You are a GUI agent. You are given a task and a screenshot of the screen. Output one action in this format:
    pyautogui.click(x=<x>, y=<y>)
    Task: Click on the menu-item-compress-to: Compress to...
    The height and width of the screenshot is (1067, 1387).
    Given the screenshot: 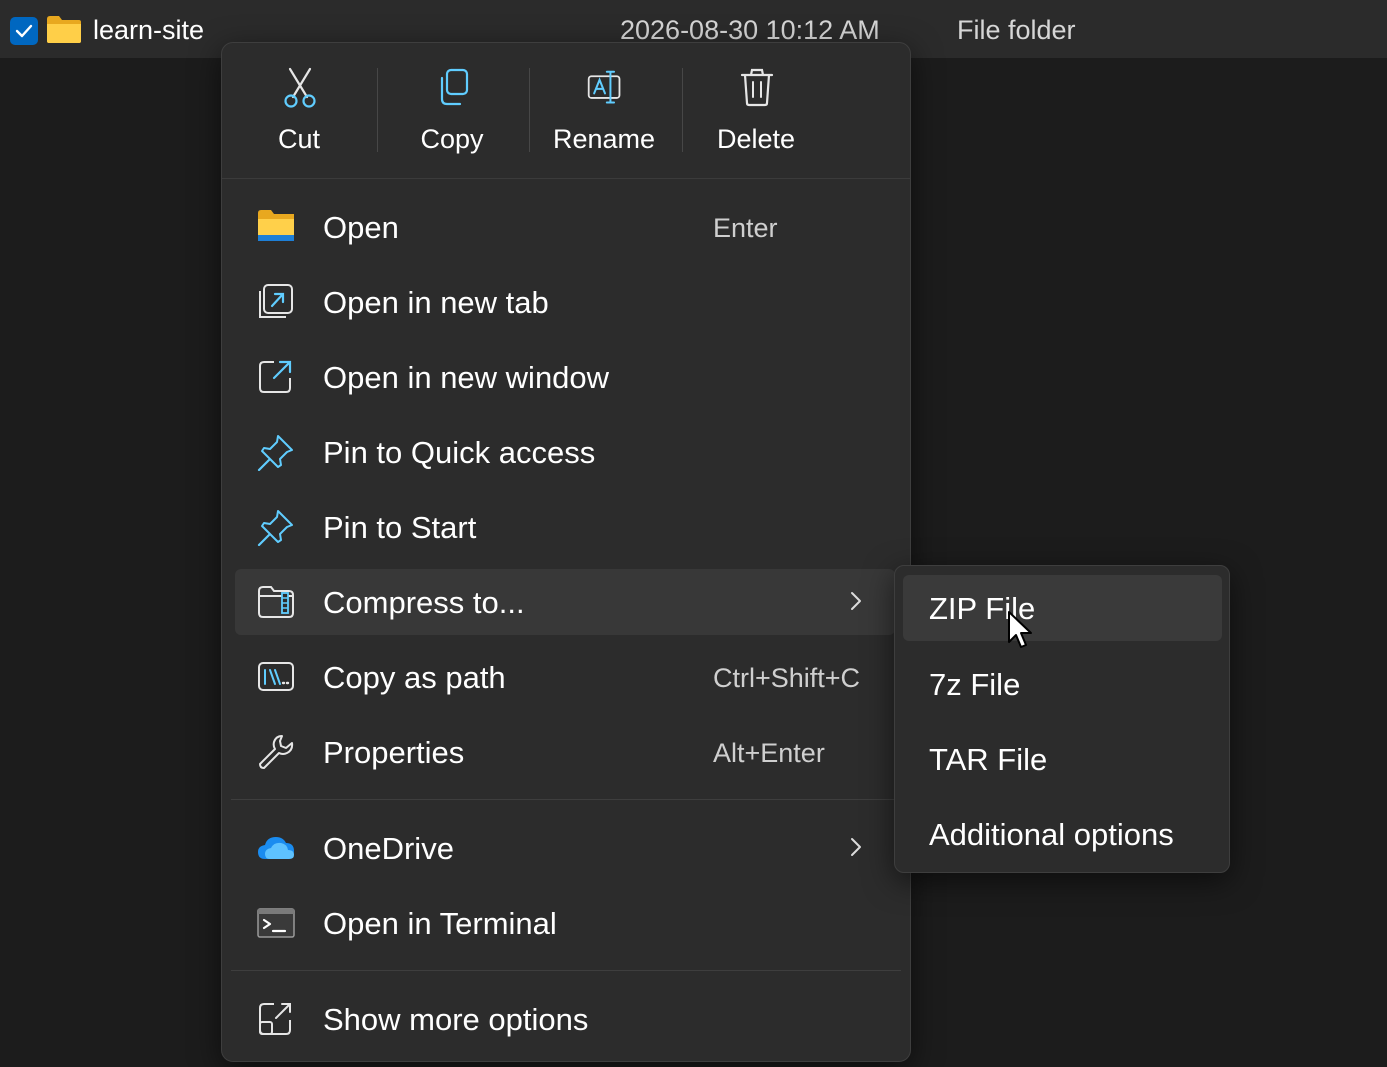 What is the action you would take?
    pyautogui.click(x=565, y=602)
    